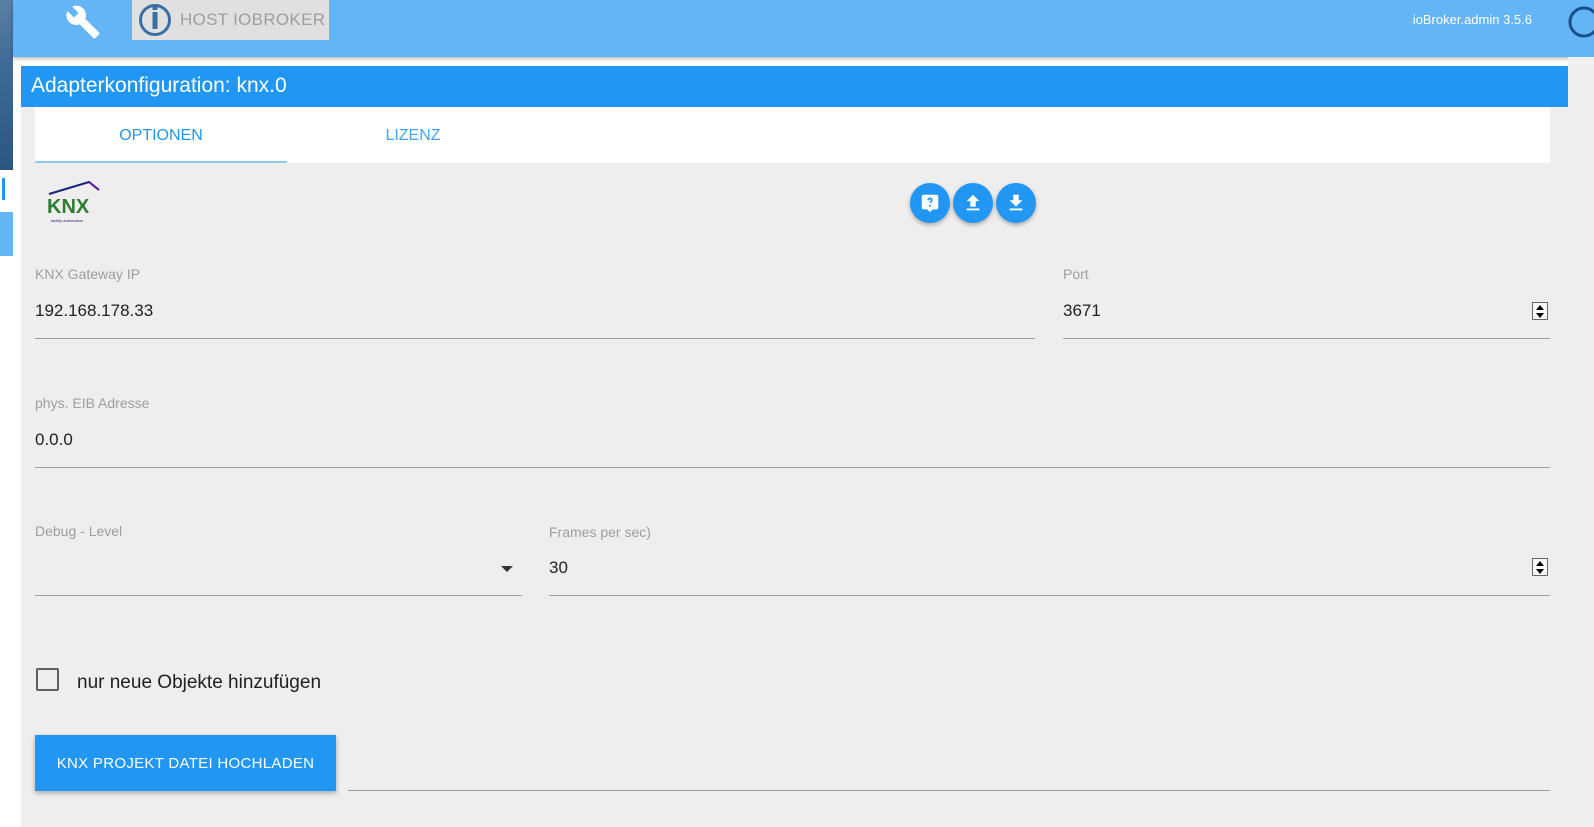  Describe the element at coordinates (558, 568) in the screenshot. I see `frames-per-sec-input: 30` at that location.